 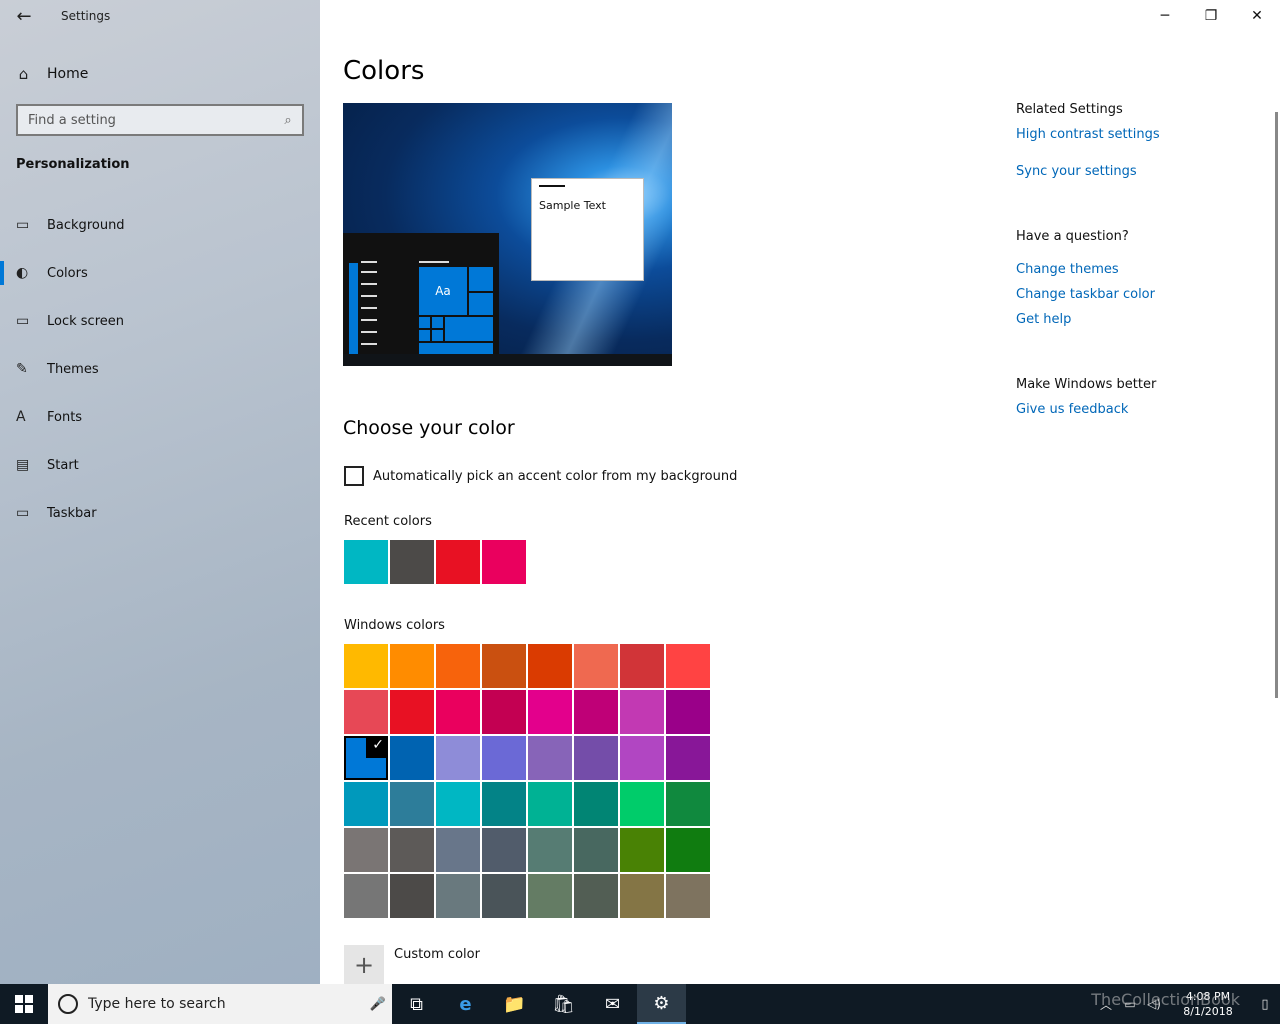 What do you see at coordinates (1106, 1004) in the screenshot?
I see `chevron-up-icon: ︿` at bounding box center [1106, 1004].